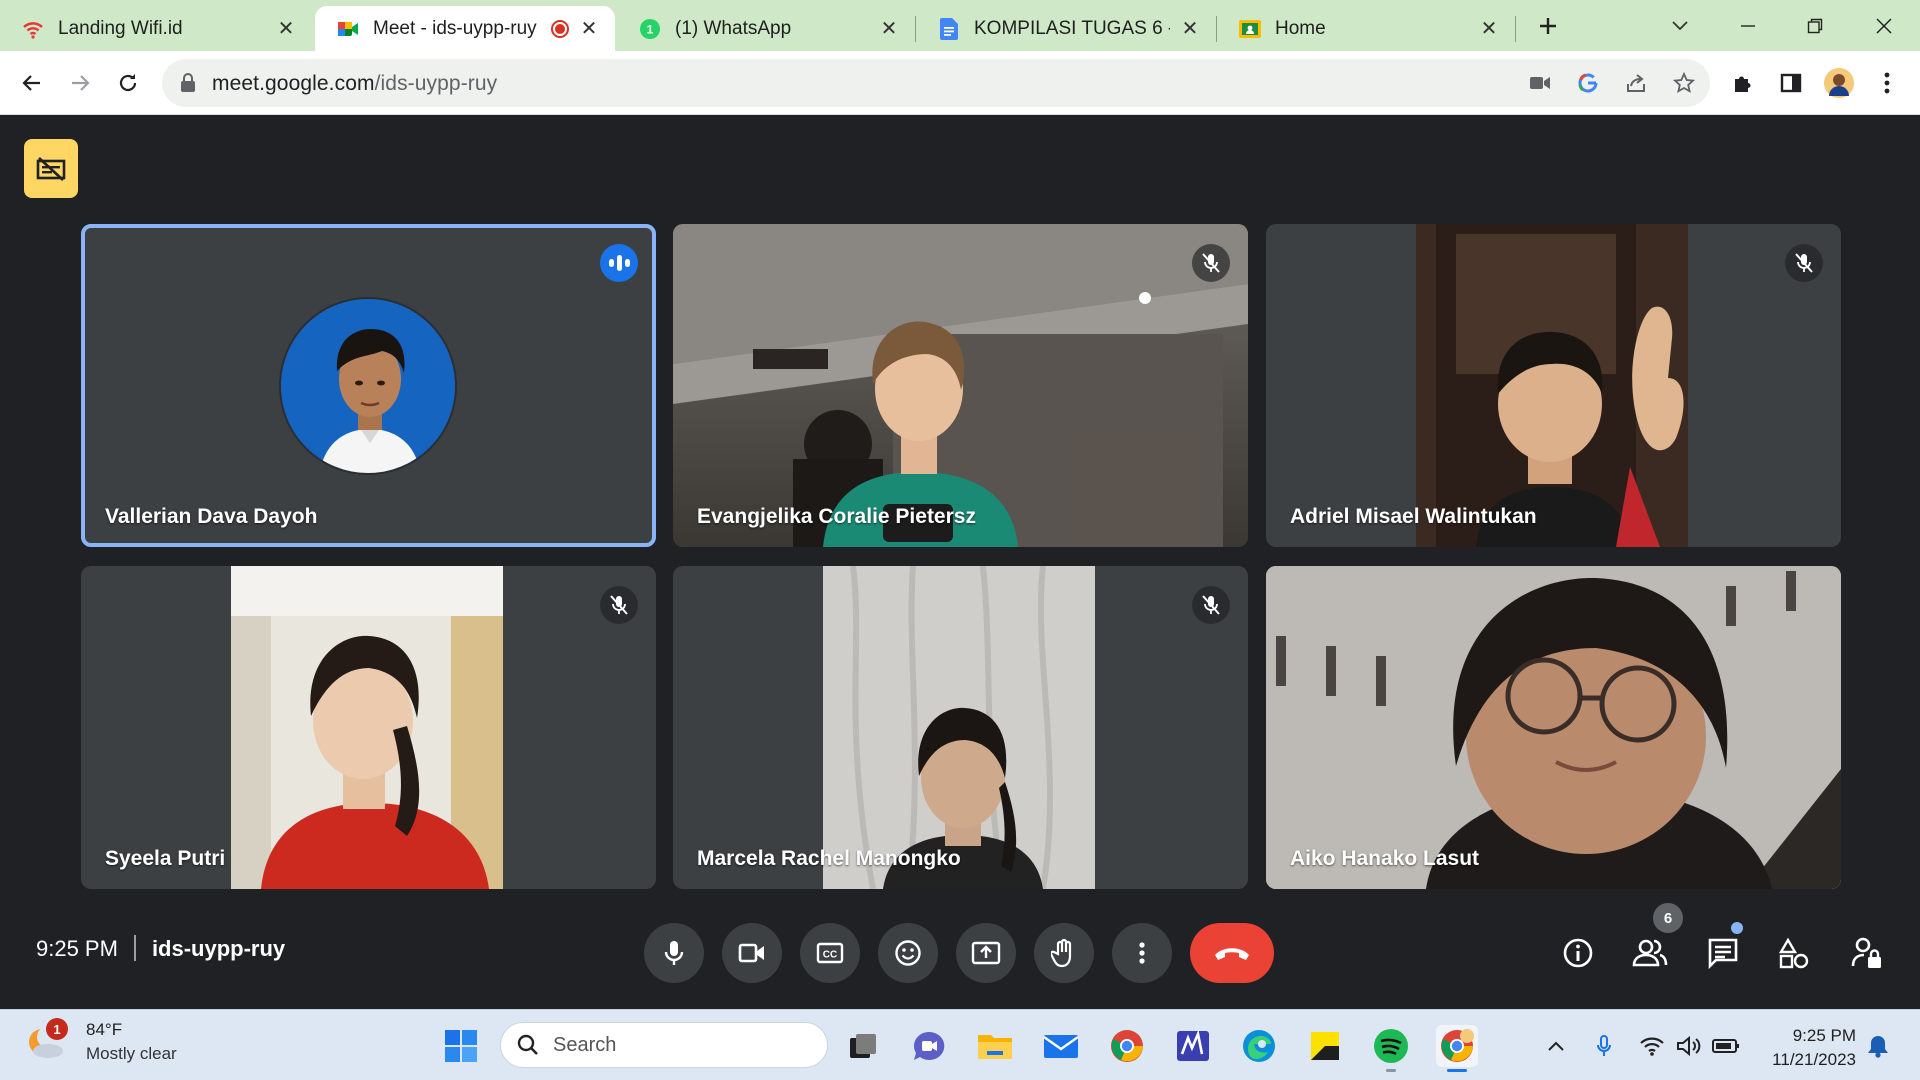 Image resolution: width=1920 pixels, height=1080 pixels. I want to click on forward-button, so click(80, 83).